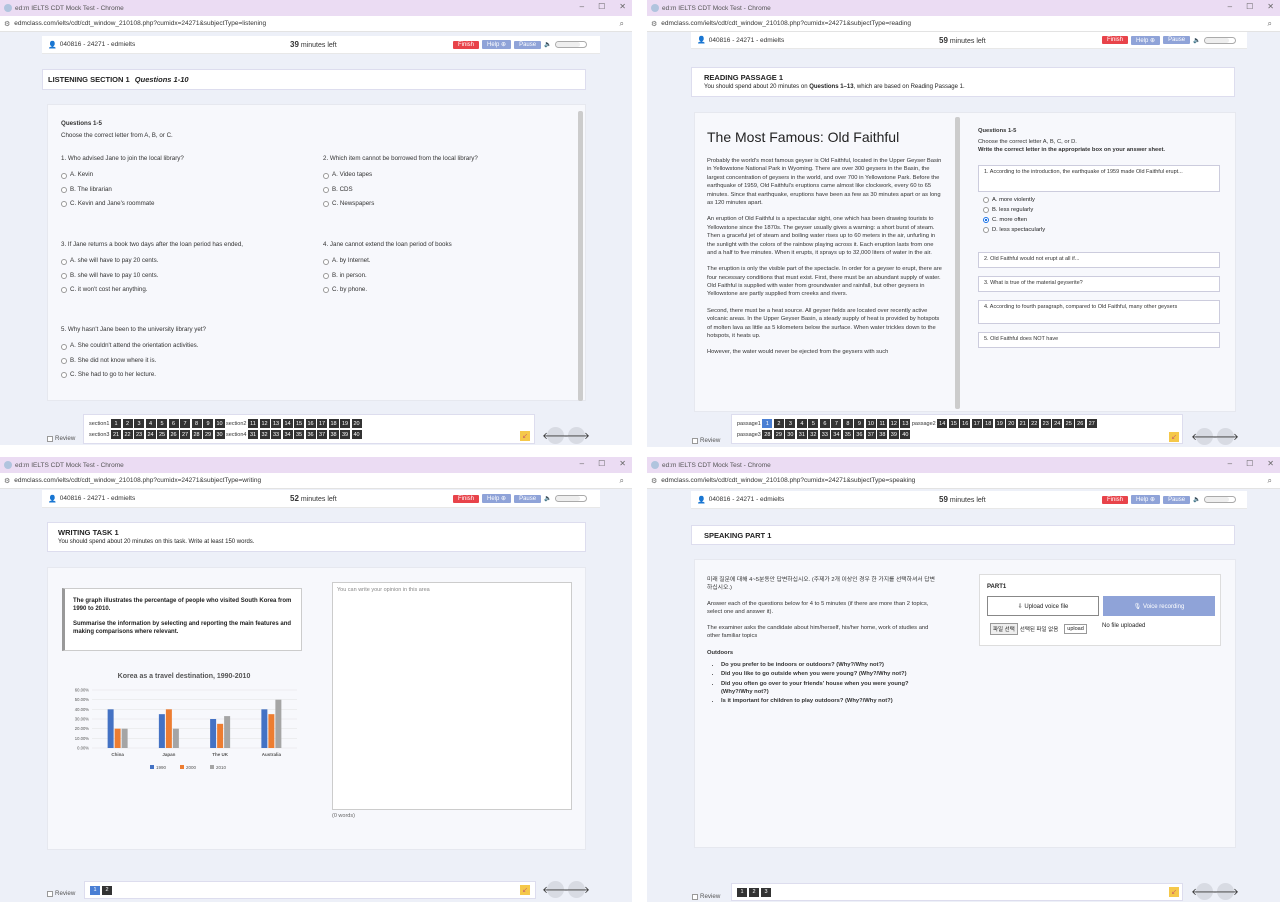 This screenshot has width=1280, height=902. What do you see at coordinates (1177, 40) in the screenshot?
I see `pause-button: Pause` at bounding box center [1177, 40].